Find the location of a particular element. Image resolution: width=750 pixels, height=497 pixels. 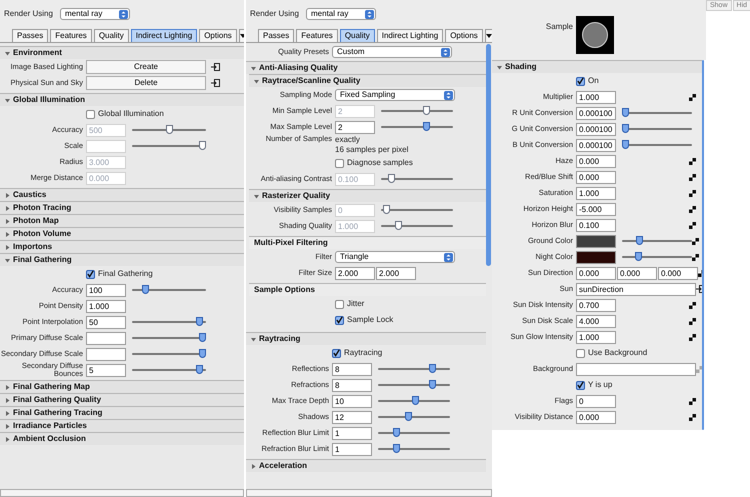

section-header: Final Gathering Quality is located at coordinates (122, 400).